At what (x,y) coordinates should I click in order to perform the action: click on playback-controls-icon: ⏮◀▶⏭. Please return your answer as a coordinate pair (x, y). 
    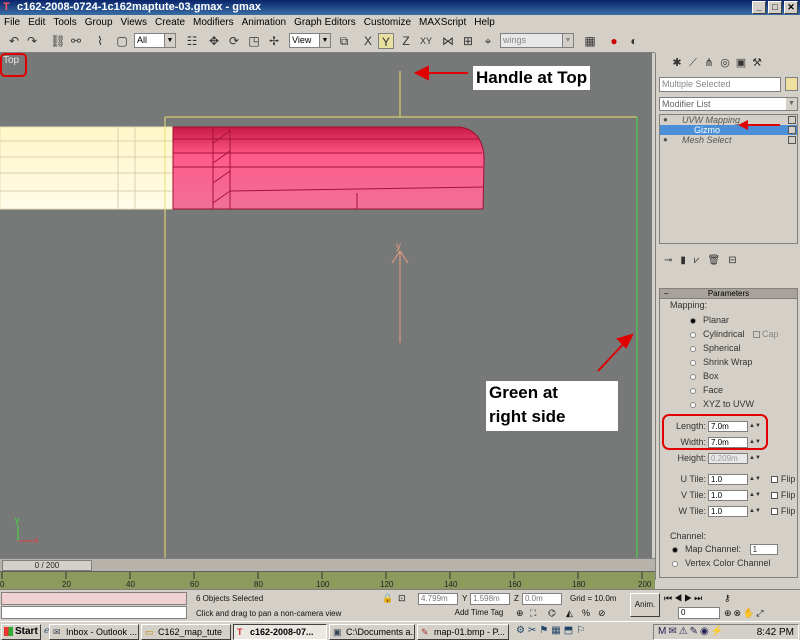
    Looking at the image, I should click on (684, 598).